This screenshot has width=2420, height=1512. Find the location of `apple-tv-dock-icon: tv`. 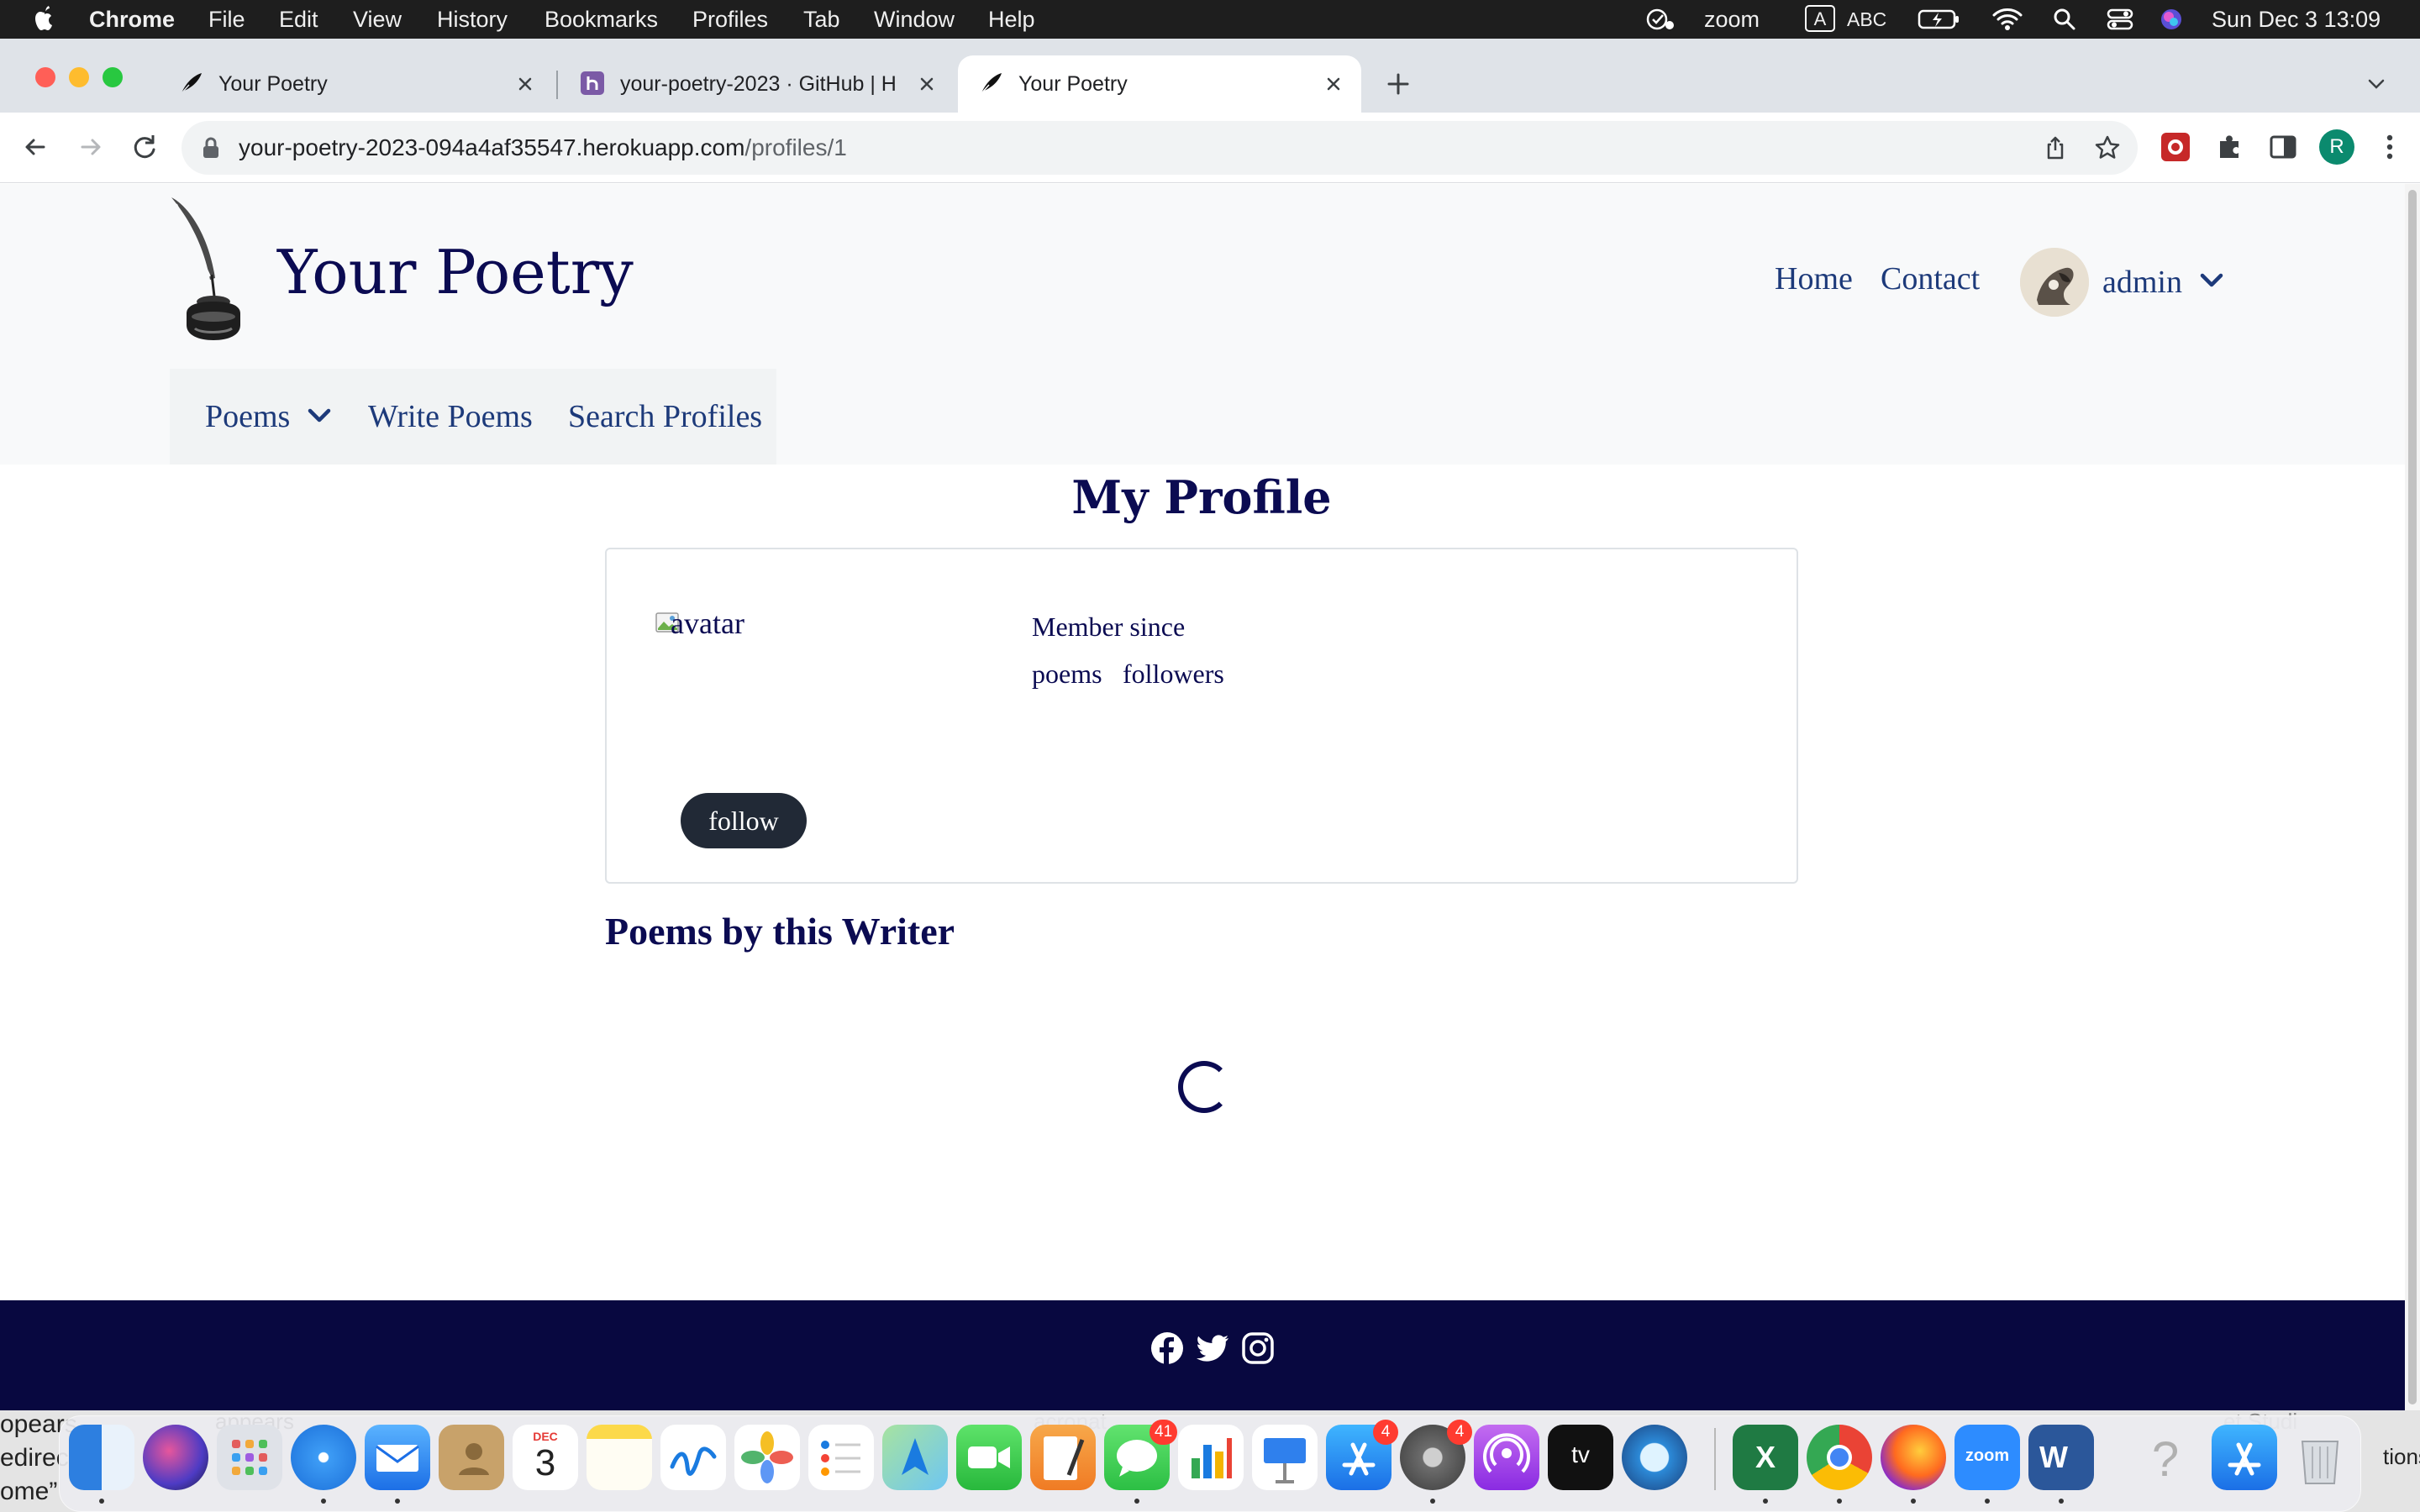

apple-tv-dock-icon: tv is located at coordinates (1580, 1457).